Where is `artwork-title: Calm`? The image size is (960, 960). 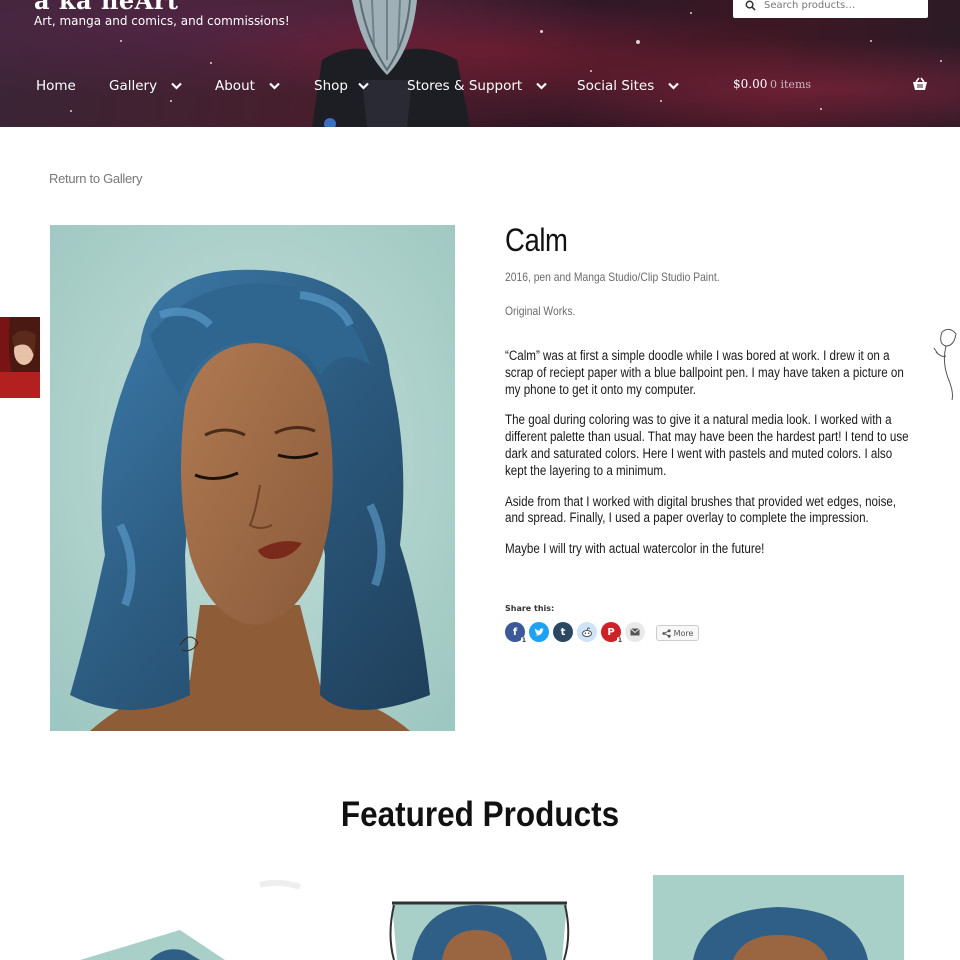
artwork-title: Calm is located at coordinates (536, 240).